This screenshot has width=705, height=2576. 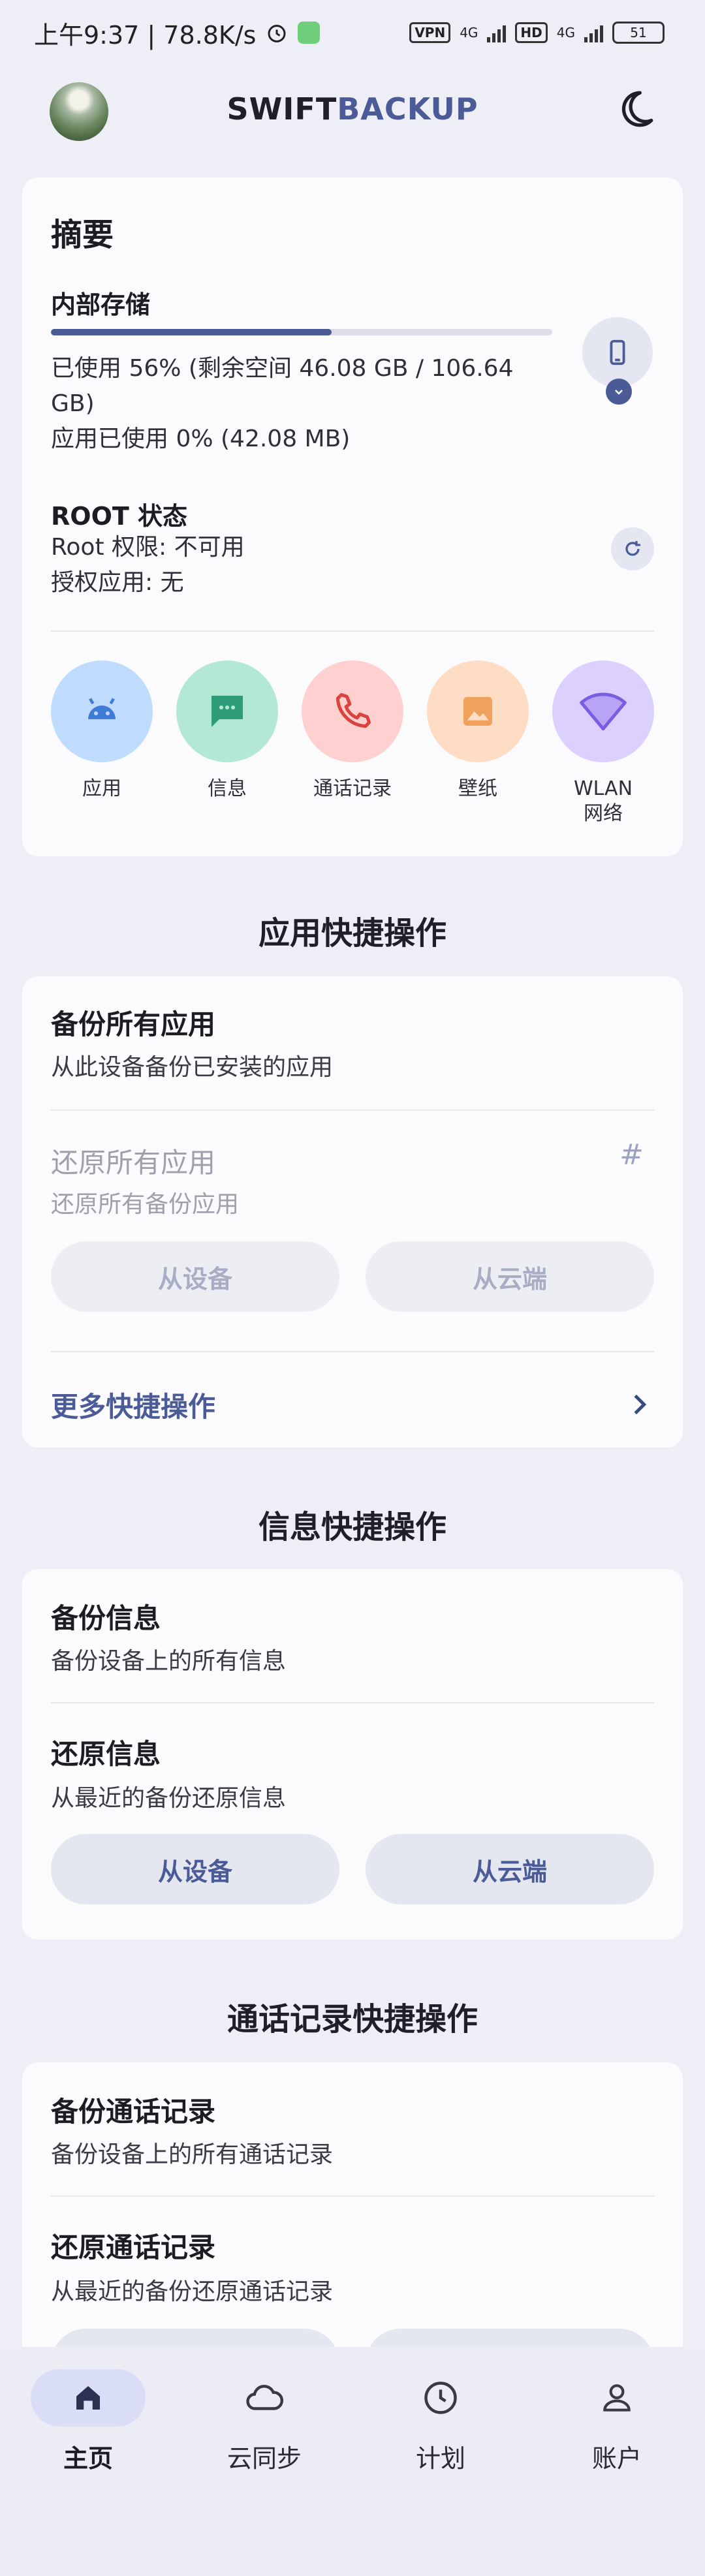 What do you see at coordinates (101, 304) in the screenshot?
I see `storage-label: 内部存储` at bounding box center [101, 304].